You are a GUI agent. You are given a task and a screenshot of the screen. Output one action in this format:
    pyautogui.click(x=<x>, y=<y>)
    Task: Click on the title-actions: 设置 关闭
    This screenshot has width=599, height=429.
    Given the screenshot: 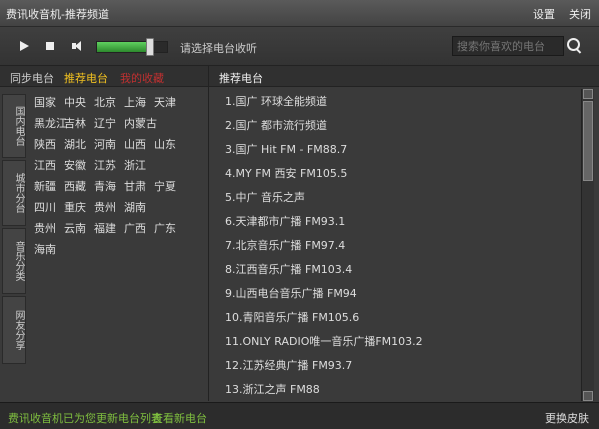 What is the action you would take?
    pyautogui.click(x=562, y=14)
    